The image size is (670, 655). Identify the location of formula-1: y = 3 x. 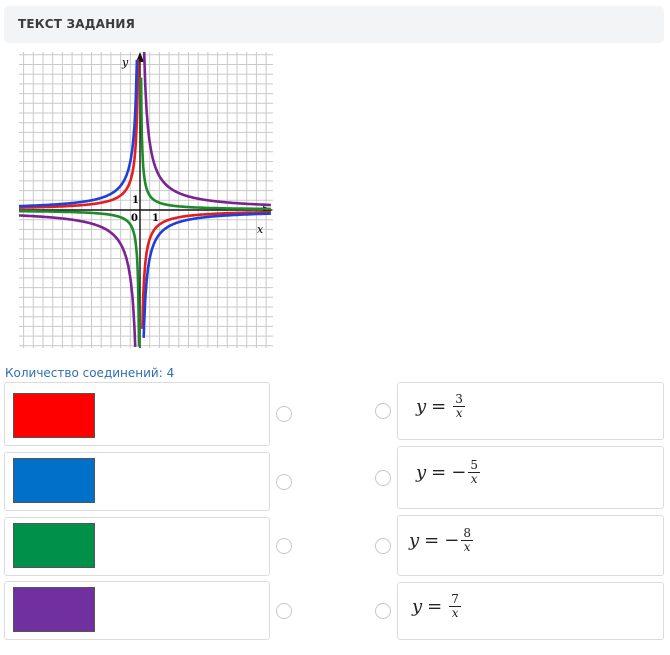
(440, 406).